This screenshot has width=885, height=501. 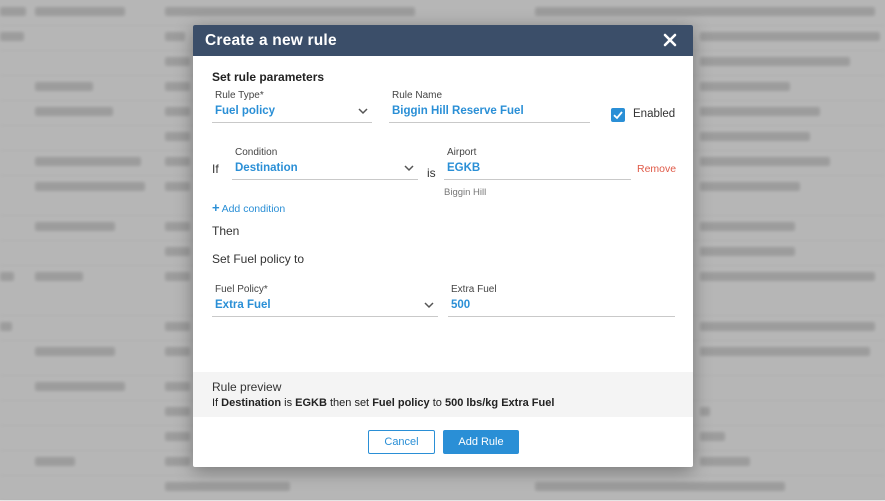 What do you see at coordinates (292, 106) in the screenshot?
I see `rule-type-select: Rule Type* Fuel policy` at bounding box center [292, 106].